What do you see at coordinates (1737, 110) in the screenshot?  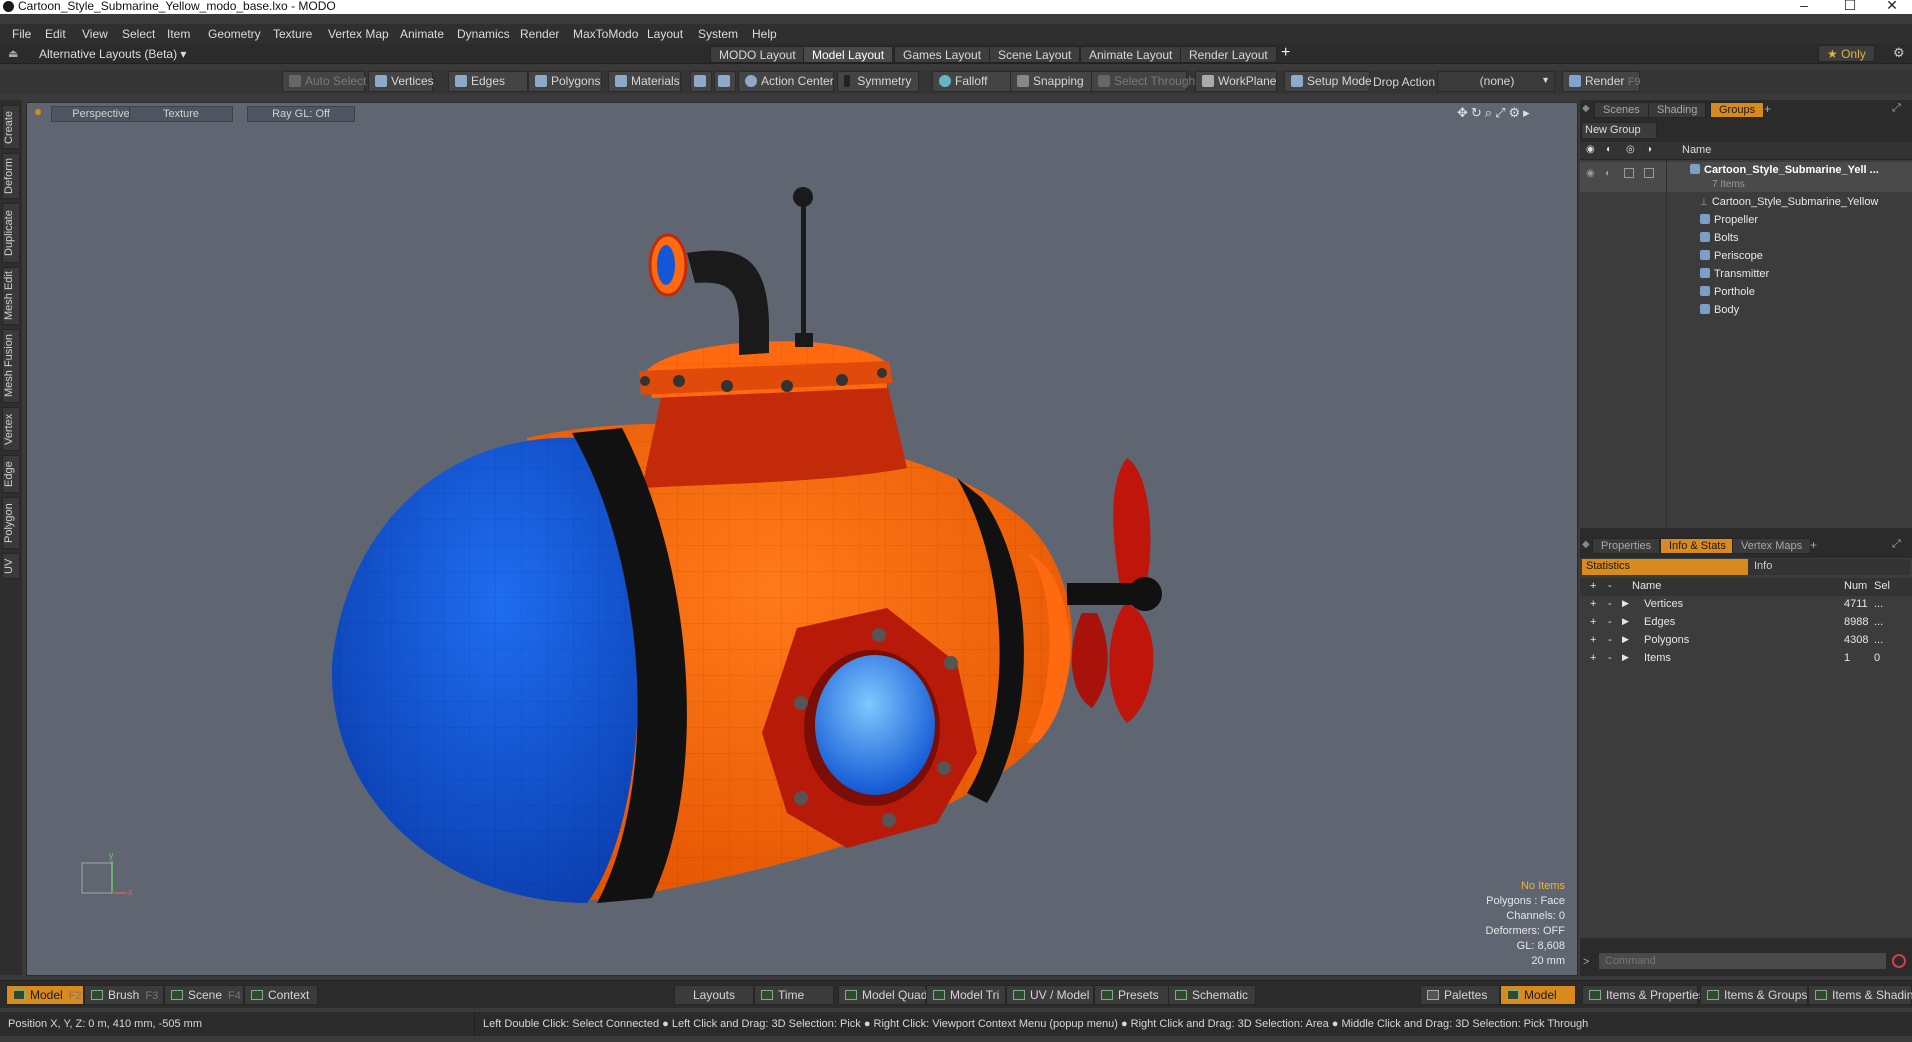 I see `tab-groups: Groups` at bounding box center [1737, 110].